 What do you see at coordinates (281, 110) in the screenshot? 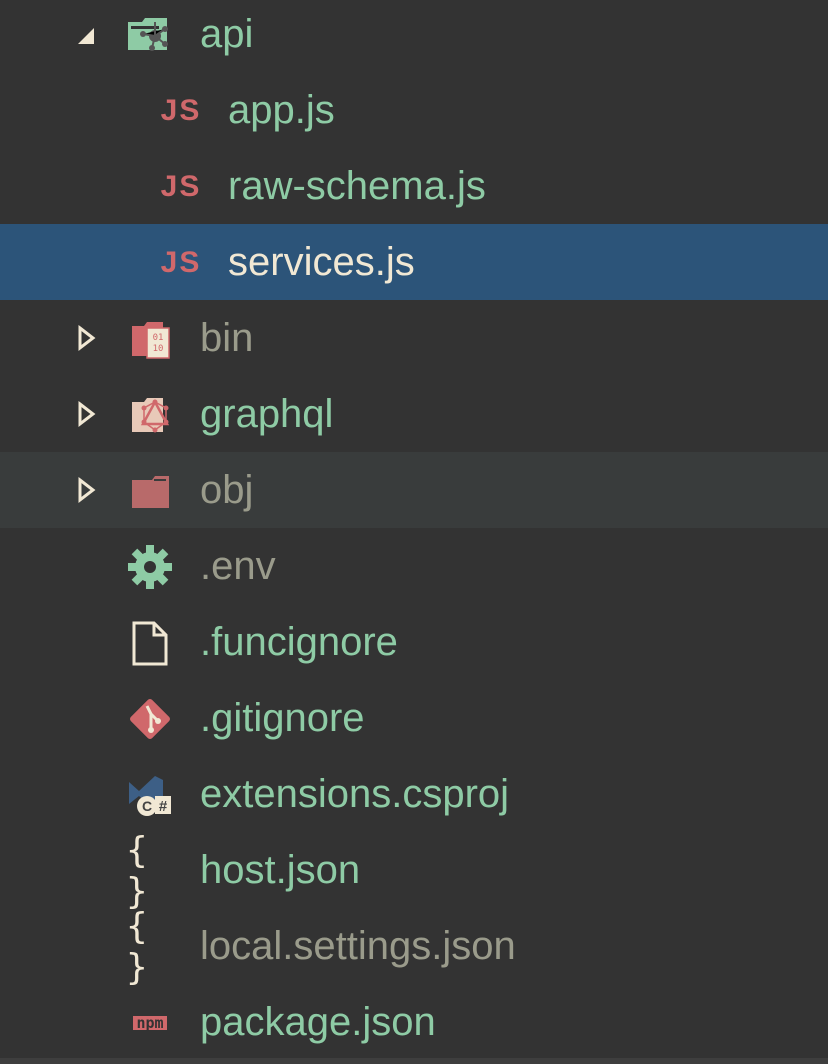
I see `tree-item-label: app.js` at bounding box center [281, 110].